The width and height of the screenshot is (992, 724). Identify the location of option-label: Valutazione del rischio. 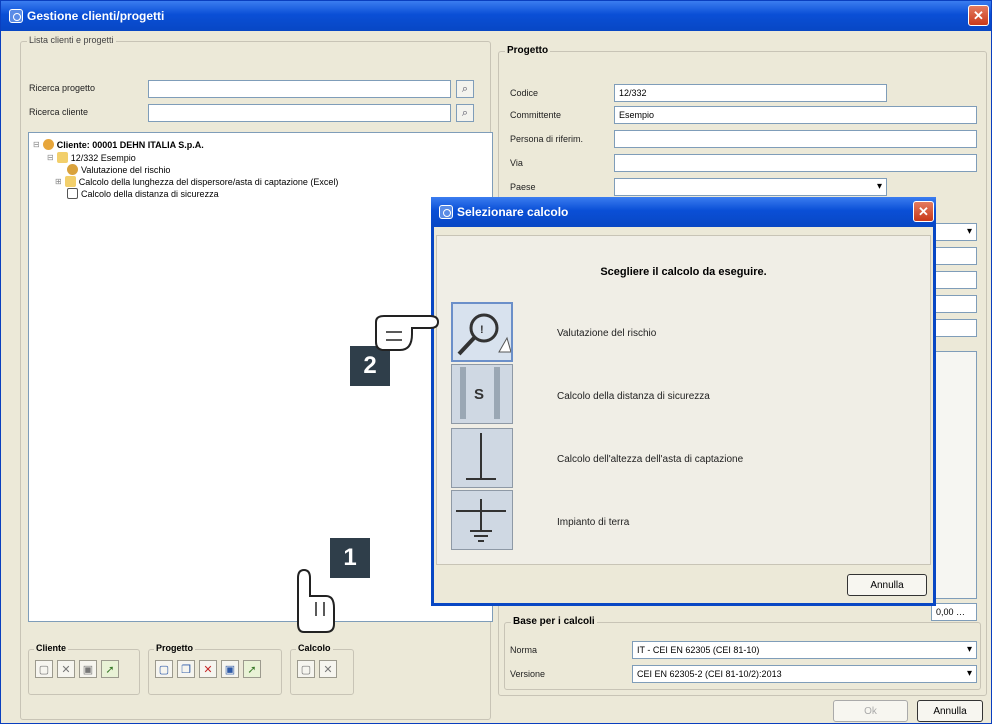
(607, 333).